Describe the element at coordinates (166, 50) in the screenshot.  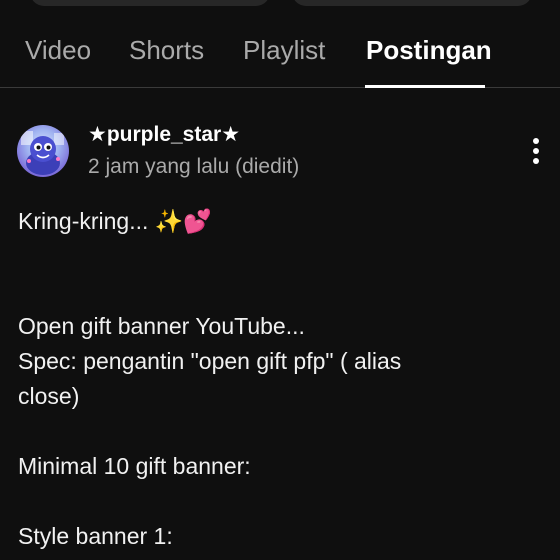
I see `tab-shorts: Shorts` at that location.